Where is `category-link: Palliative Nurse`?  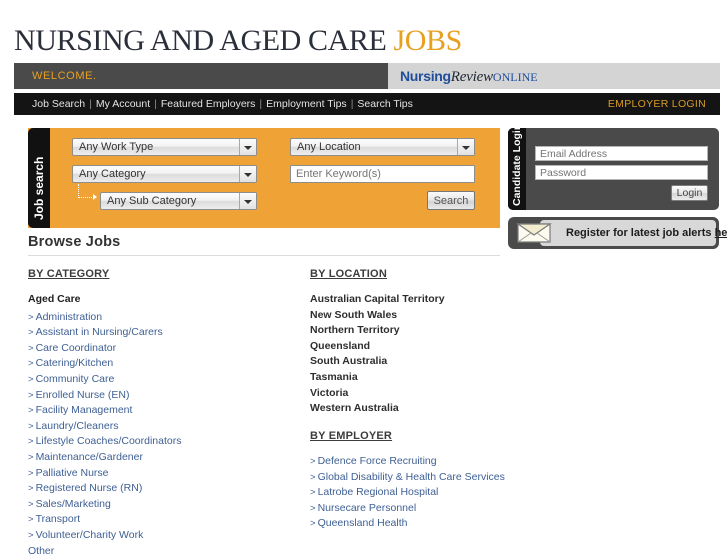 category-link: Palliative Nurse is located at coordinates (72, 473).